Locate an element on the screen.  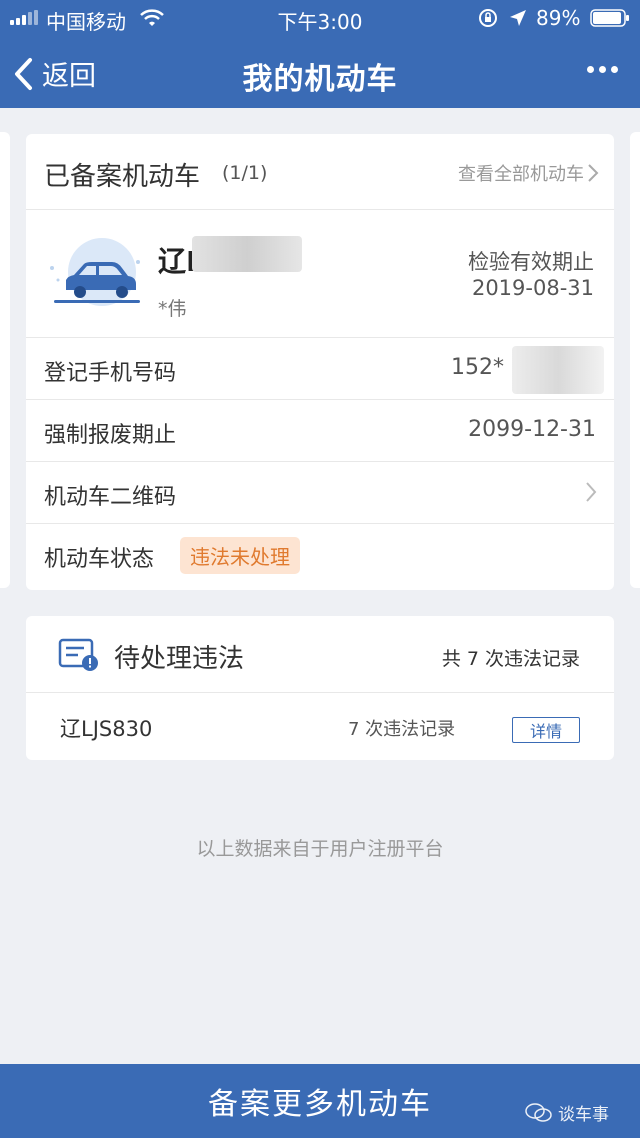
scrap-date-value: 2099-12-31 is located at coordinates (532, 429).